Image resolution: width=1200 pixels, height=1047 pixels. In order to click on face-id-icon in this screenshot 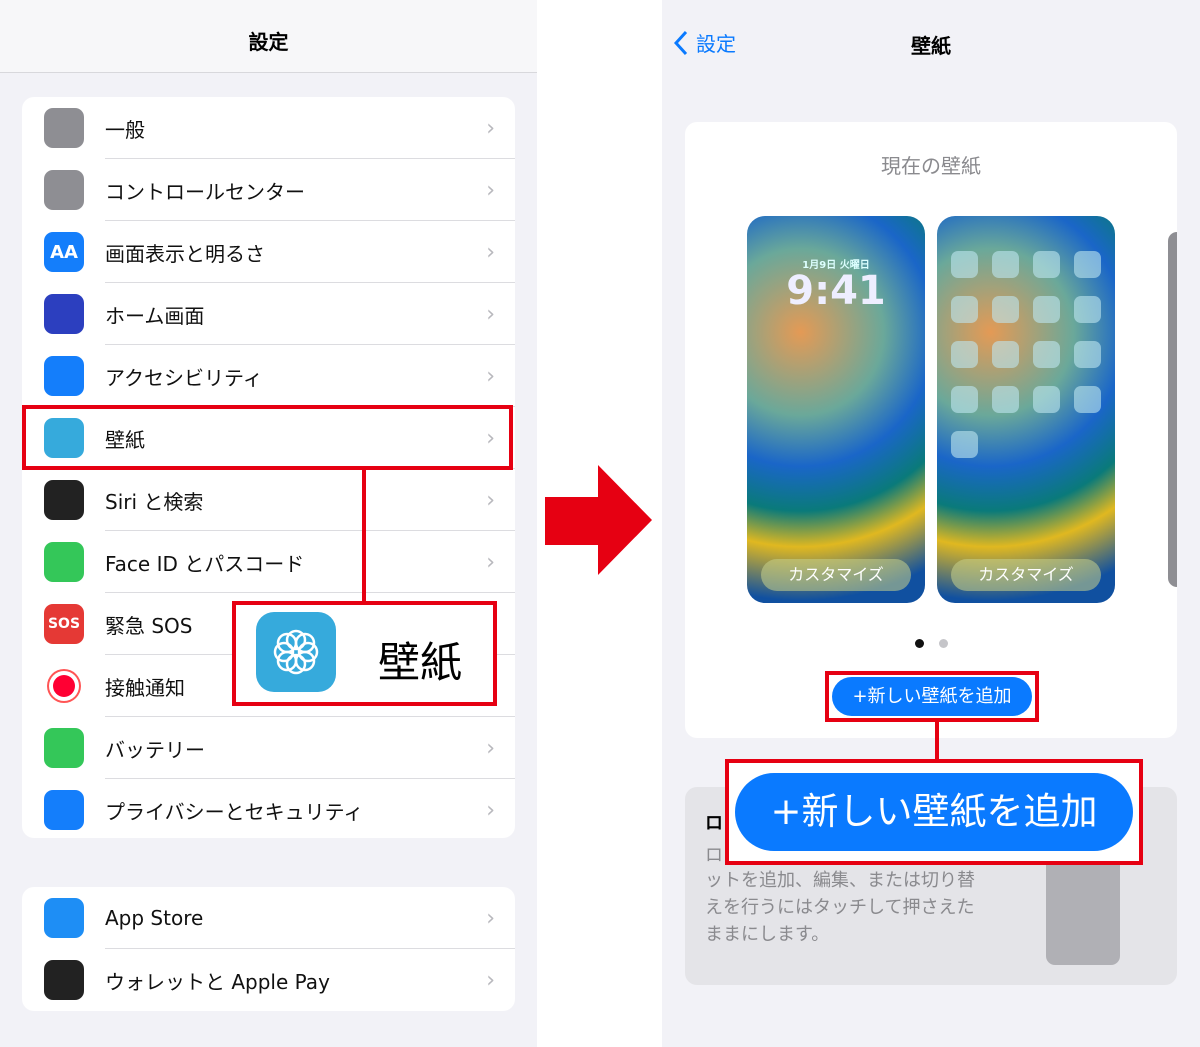, I will do `click(64, 562)`.